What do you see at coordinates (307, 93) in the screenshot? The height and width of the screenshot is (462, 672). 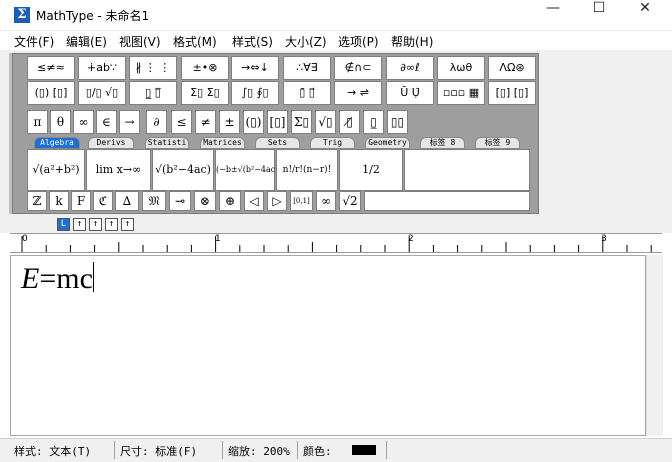 I see `palette-bars: ▯̄ ▯⃗` at bounding box center [307, 93].